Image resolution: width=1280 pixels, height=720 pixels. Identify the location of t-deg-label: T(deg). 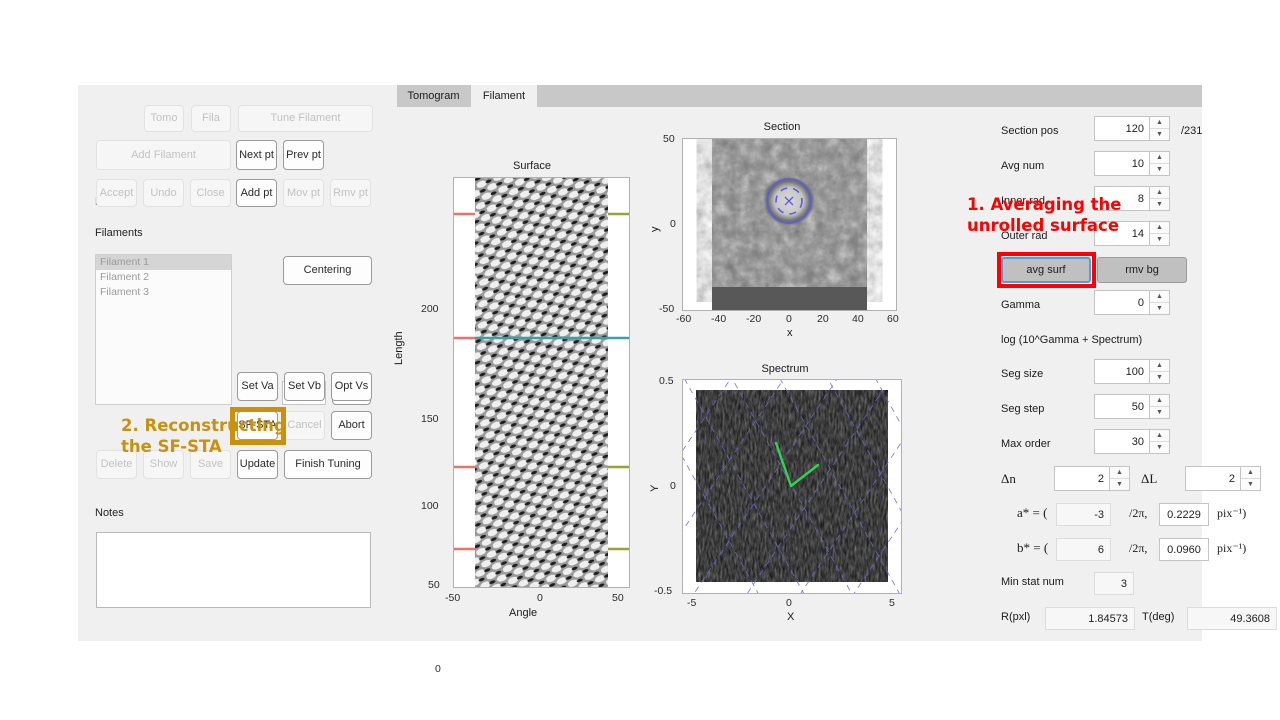
(1158, 617).